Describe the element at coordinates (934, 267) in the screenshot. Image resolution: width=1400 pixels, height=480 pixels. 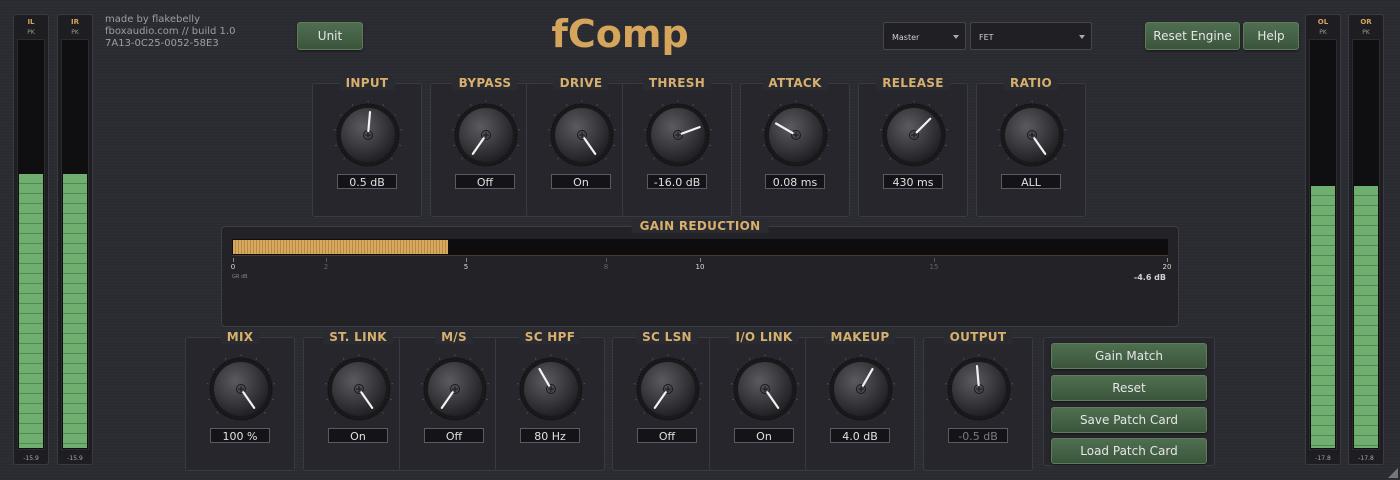
I see `gr-tick-label: 15` at that location.